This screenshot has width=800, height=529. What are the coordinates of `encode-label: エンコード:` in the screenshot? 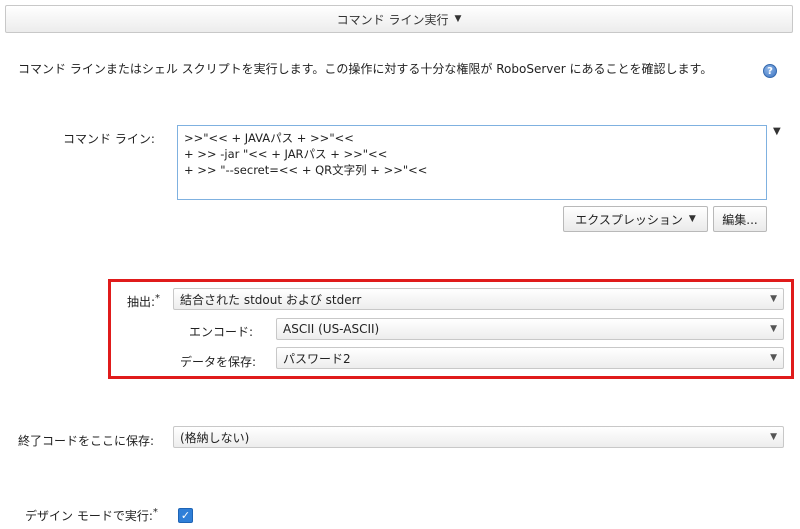 It's located at (221, 332).